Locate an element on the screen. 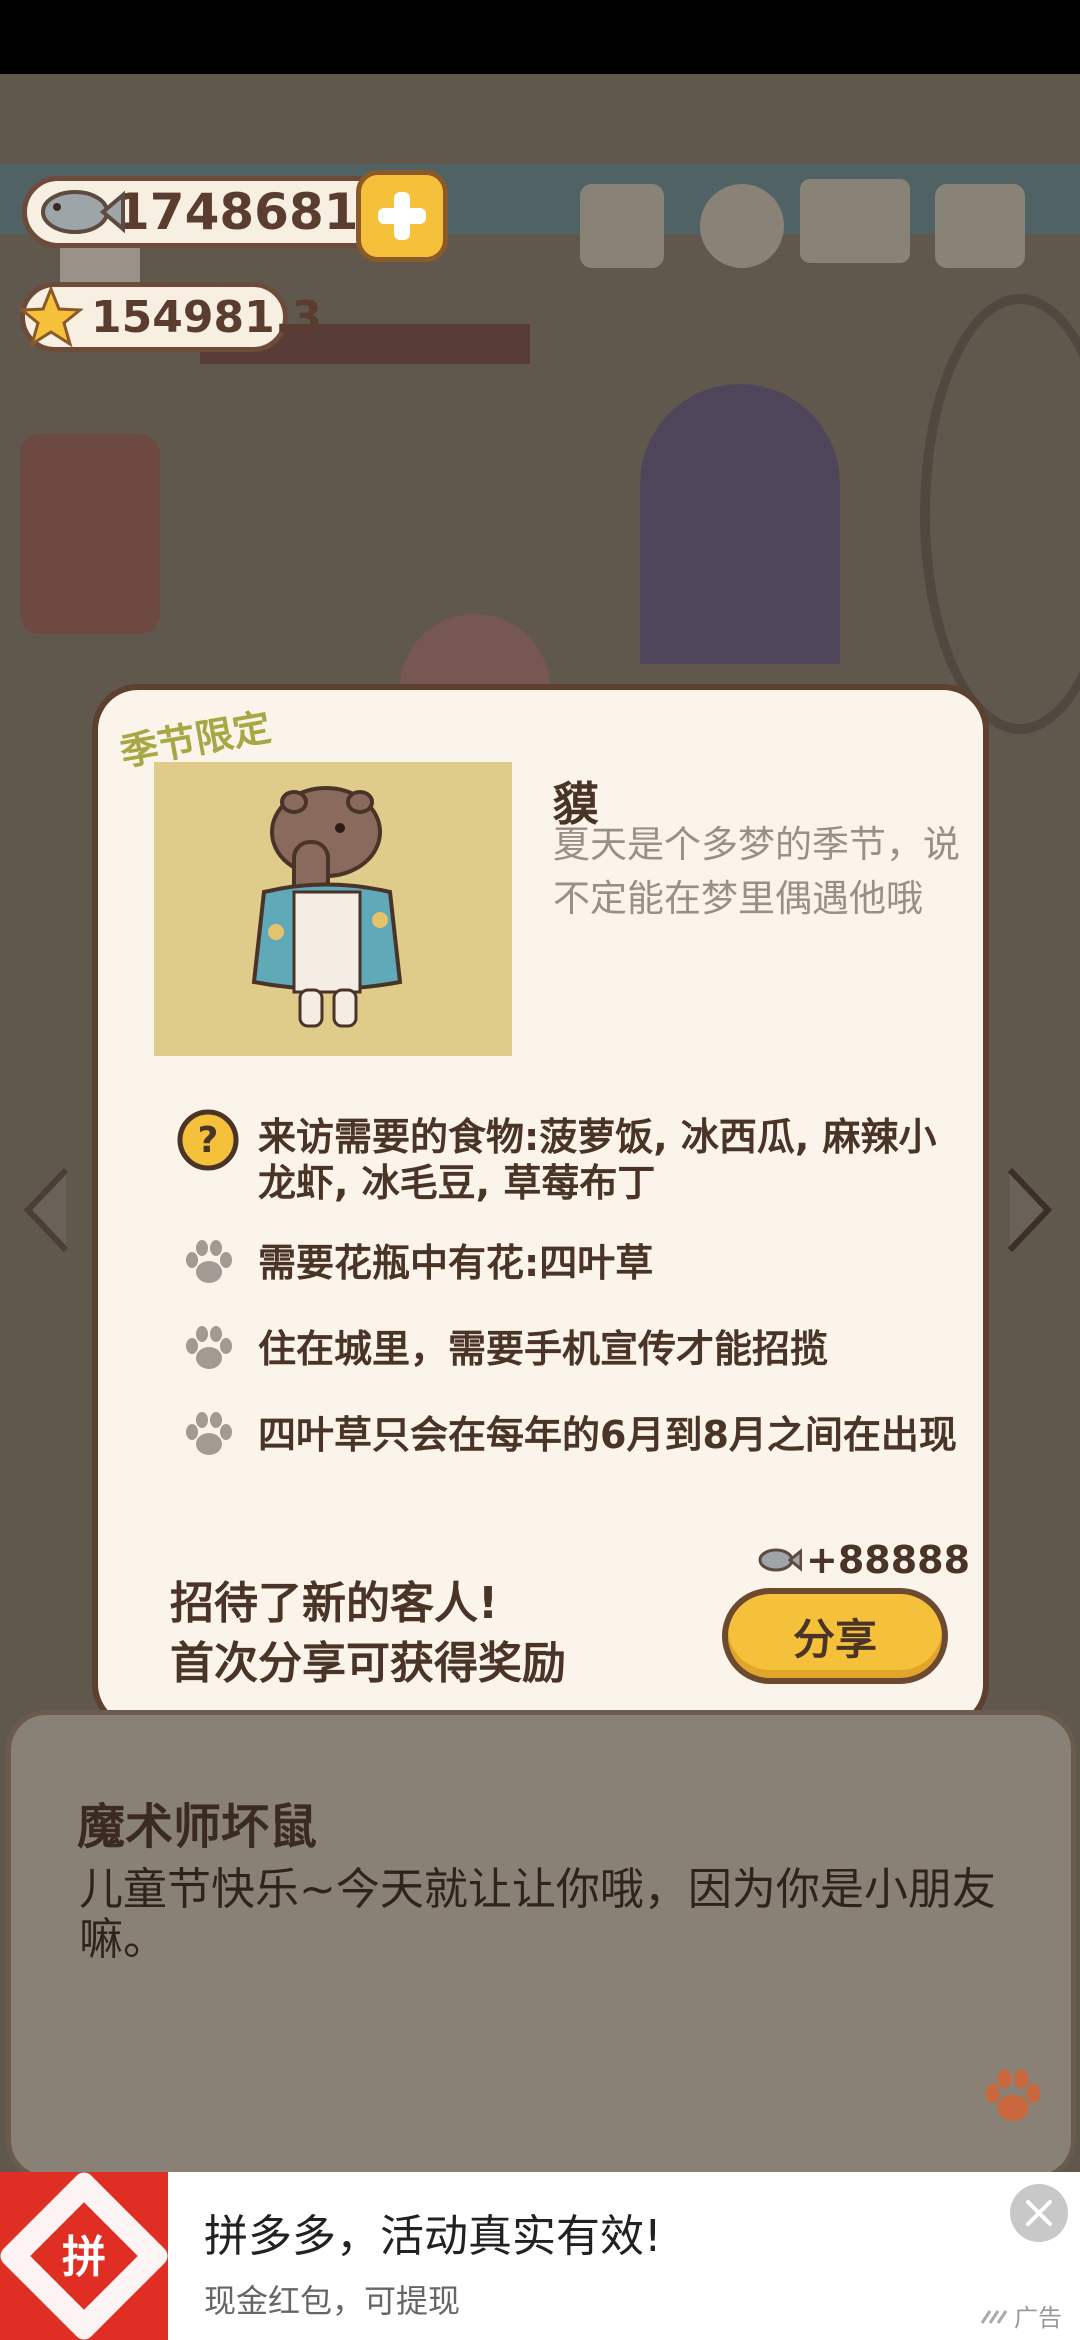  animal-description: 夏天是个多梦的季节，说不定能在梦里偶遇他哦 is located at coordinates (756, 871).